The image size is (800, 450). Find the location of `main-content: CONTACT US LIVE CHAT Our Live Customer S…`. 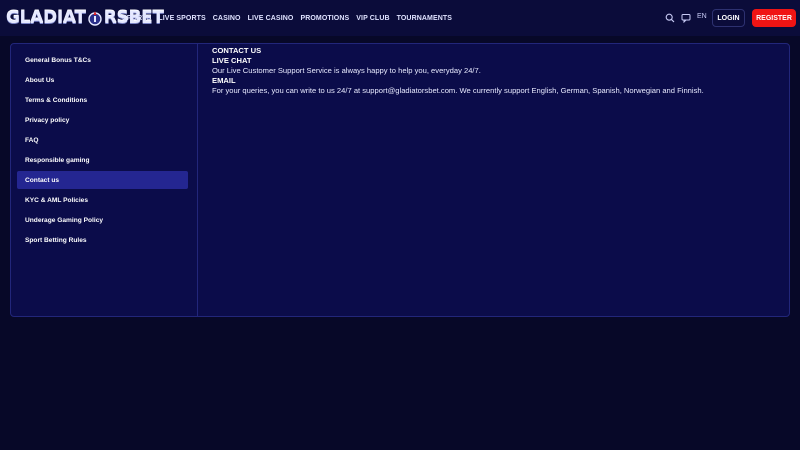

main-content: CONTACT US LIVE CHAT Our Live Customer S… is located at coordinates (497, 71).